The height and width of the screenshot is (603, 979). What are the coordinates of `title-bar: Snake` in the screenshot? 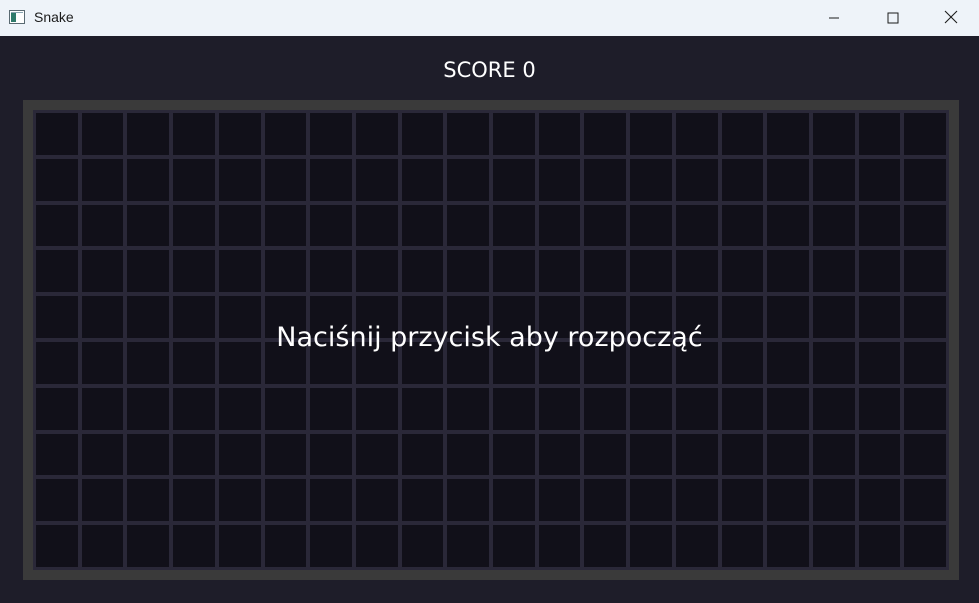 It's located at (489, 18).